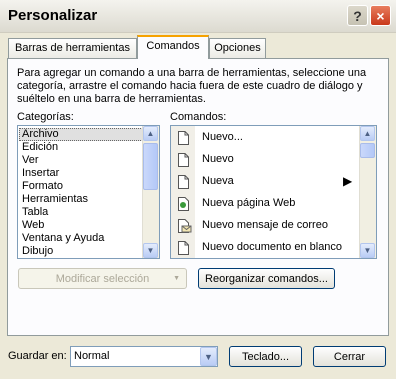  I want to click on categories-scrollbar: ▲ ▼, so click(150, 192).